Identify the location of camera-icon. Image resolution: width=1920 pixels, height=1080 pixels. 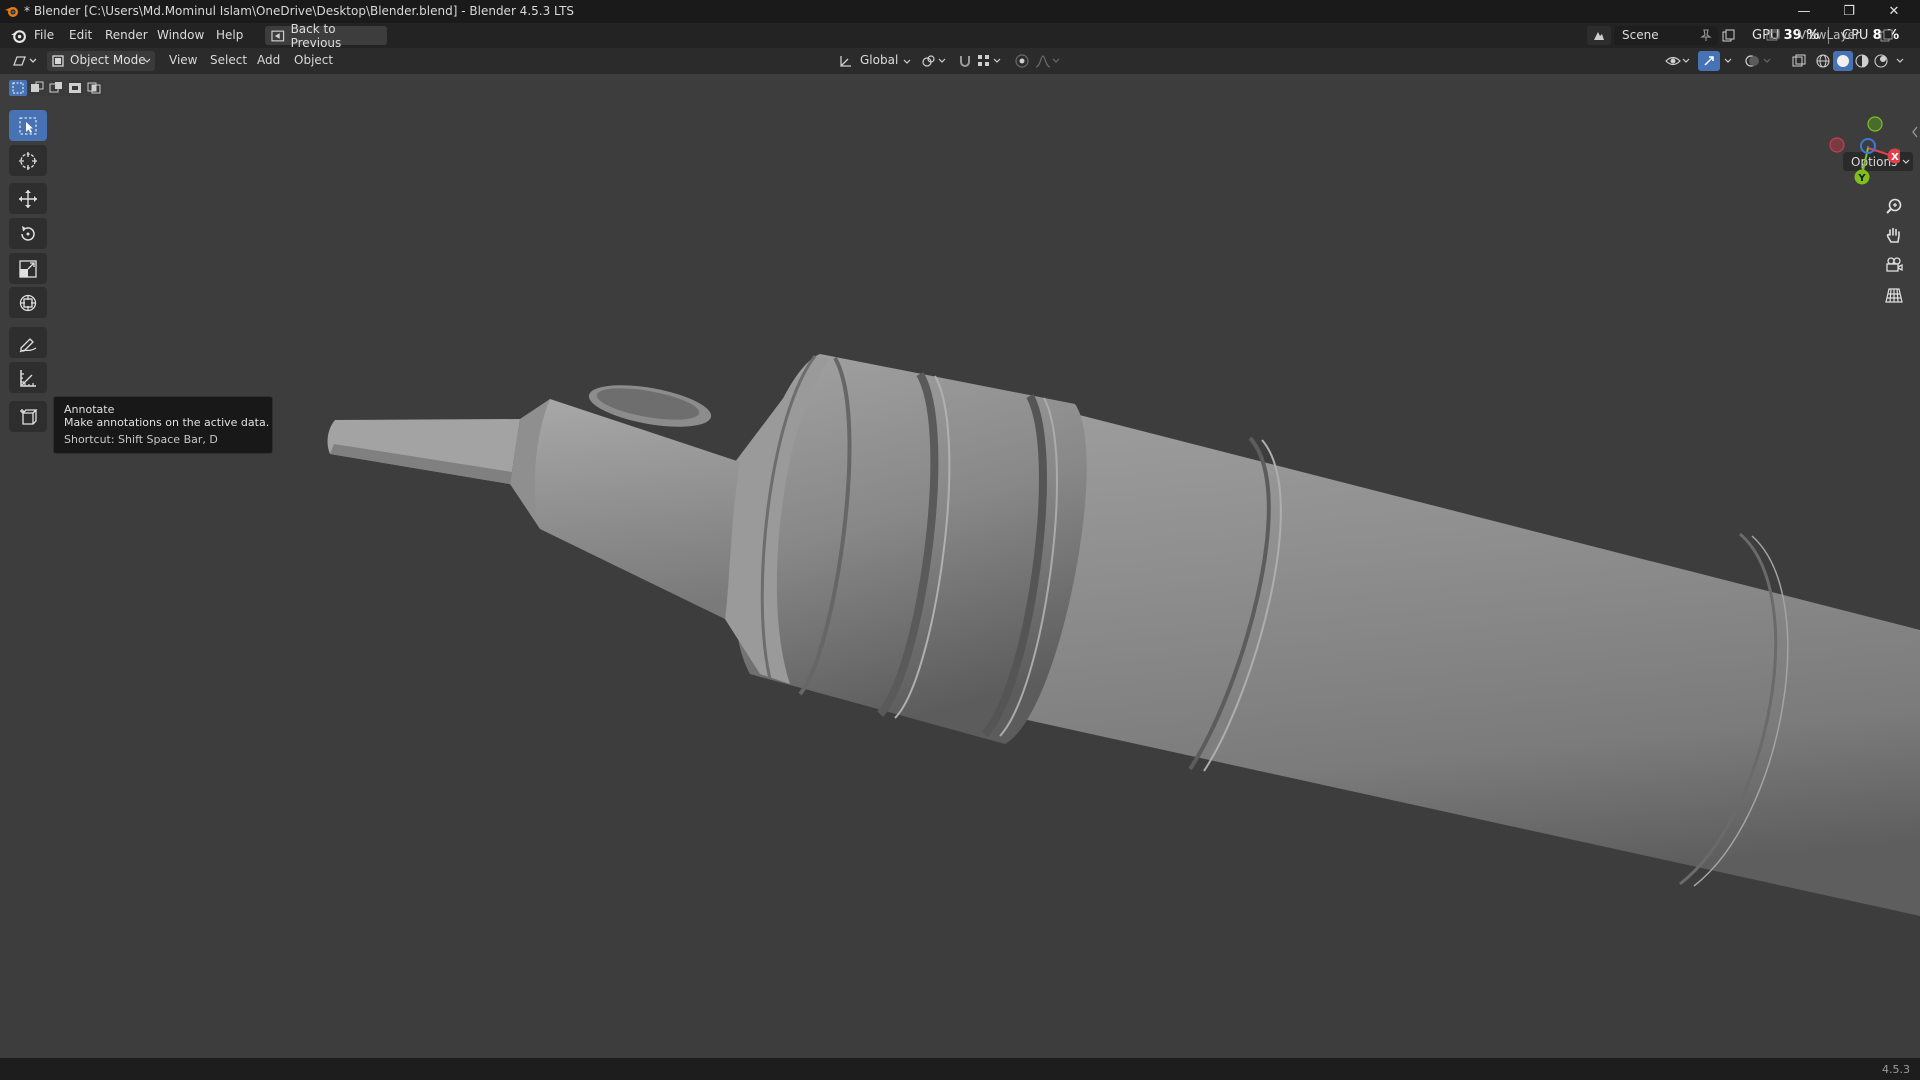
(1894, 264).